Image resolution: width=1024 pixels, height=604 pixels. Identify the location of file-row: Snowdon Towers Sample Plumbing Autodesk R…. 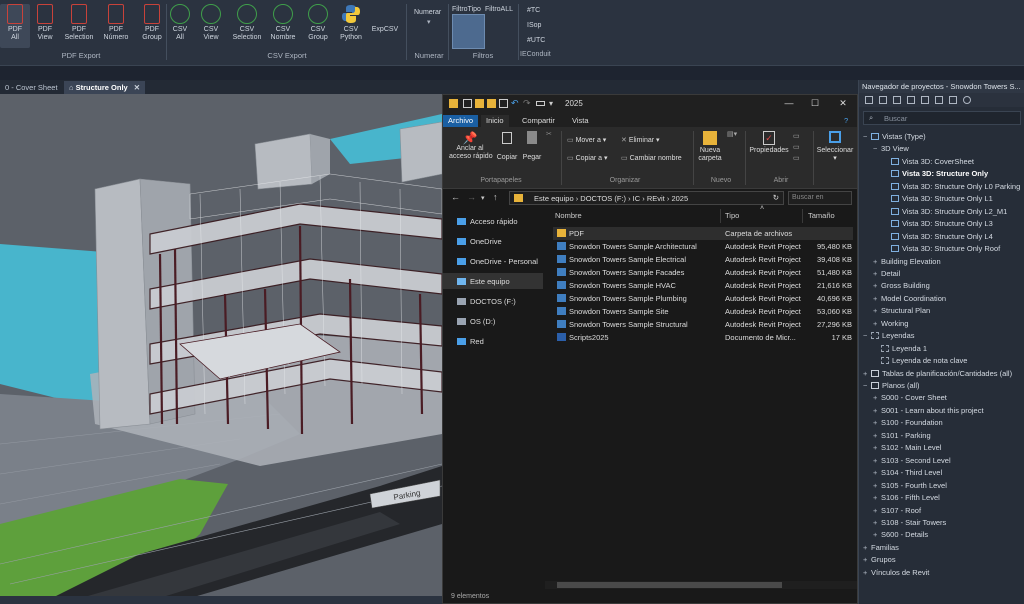
(703, 298).